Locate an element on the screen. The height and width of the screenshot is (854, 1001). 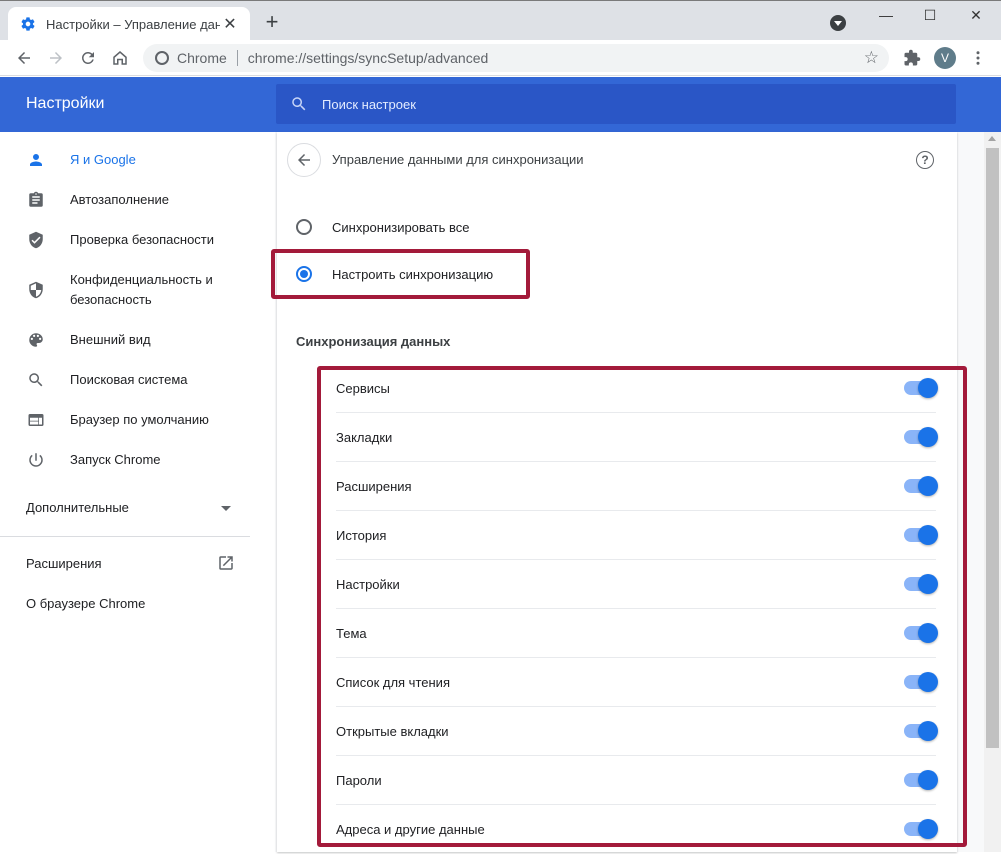
browser-tab: Настройки – Управление данн ✕ is located at coordinates (129, 24).